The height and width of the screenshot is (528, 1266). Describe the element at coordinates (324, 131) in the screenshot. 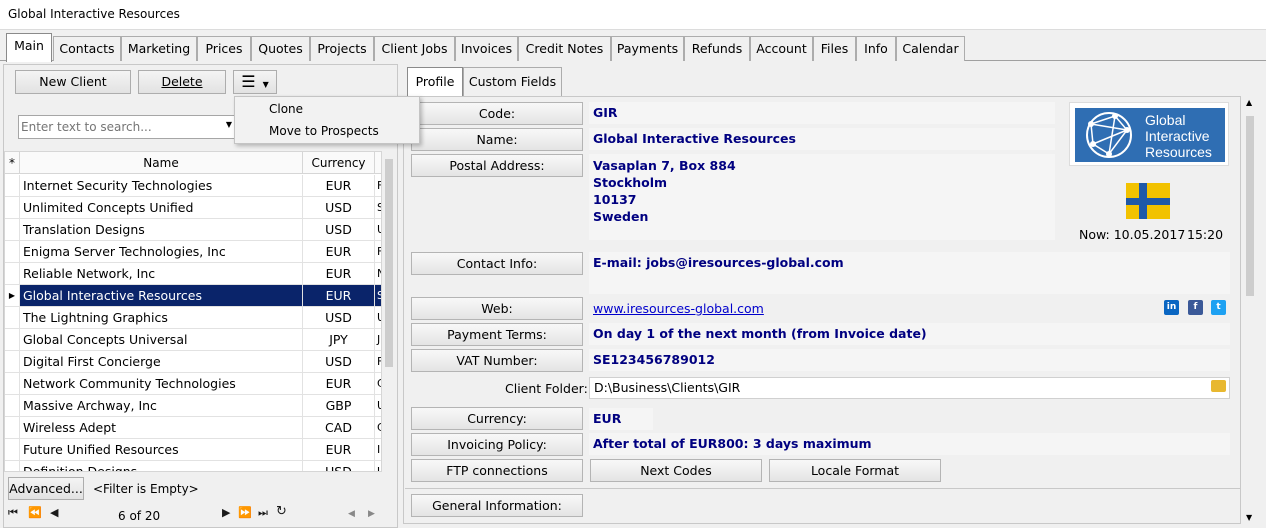

I see `menu-item-move-to-prospects: Move to Prospects` at that location.